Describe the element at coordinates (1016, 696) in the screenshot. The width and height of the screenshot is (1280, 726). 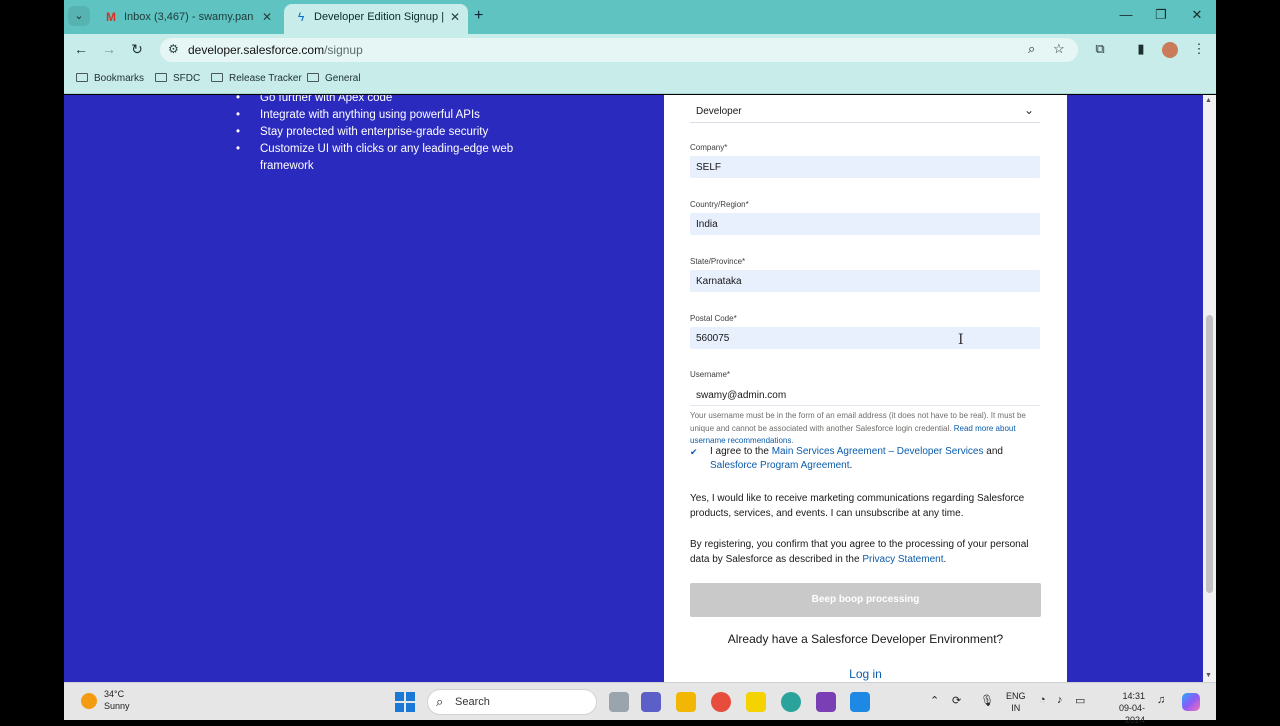
I see `language-code: ENG` at that location.